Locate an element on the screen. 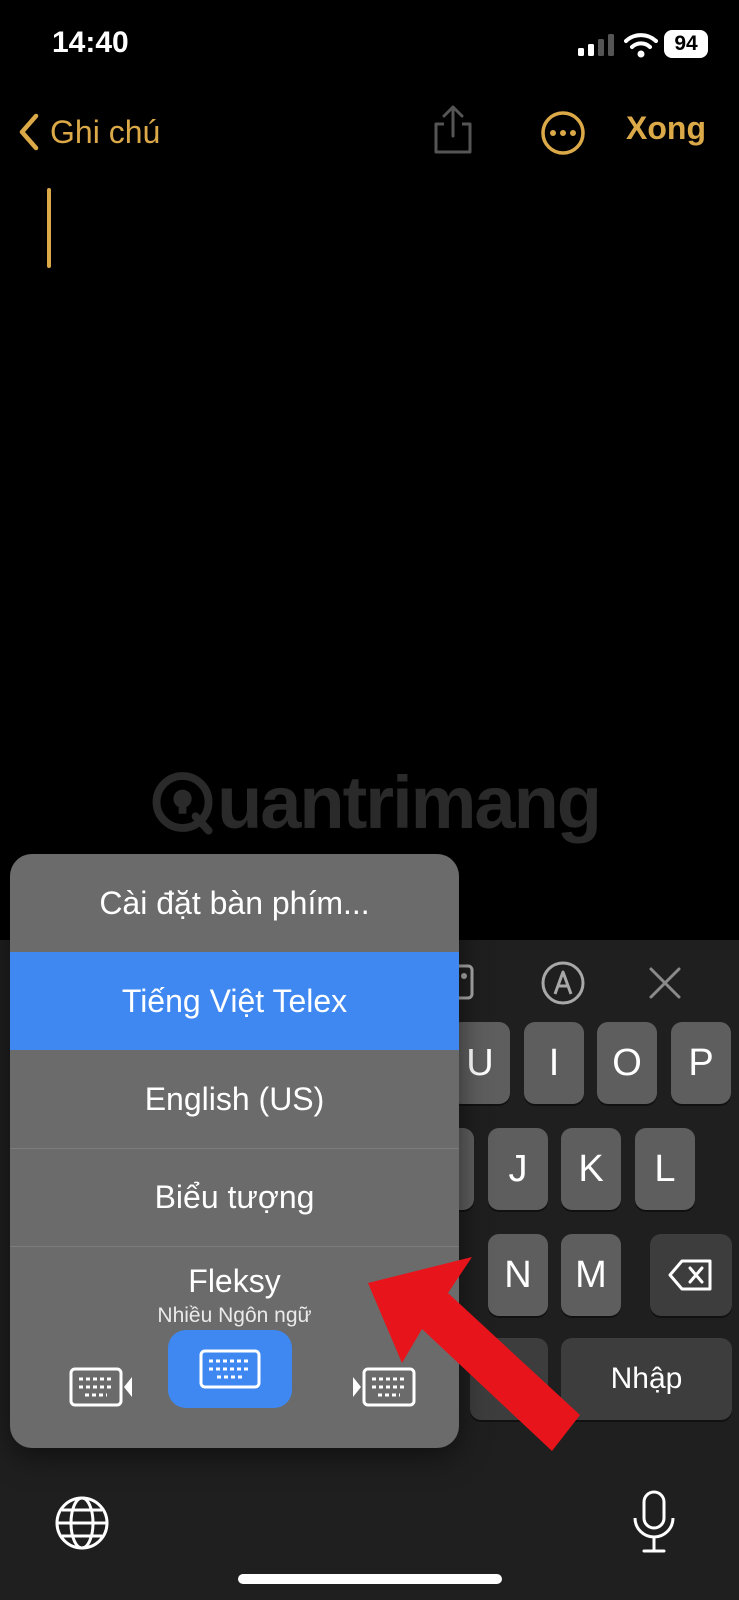 The width and height of the screenshot is (739, 1600). cellular-signal-icon is located at coordinates (596, 45).